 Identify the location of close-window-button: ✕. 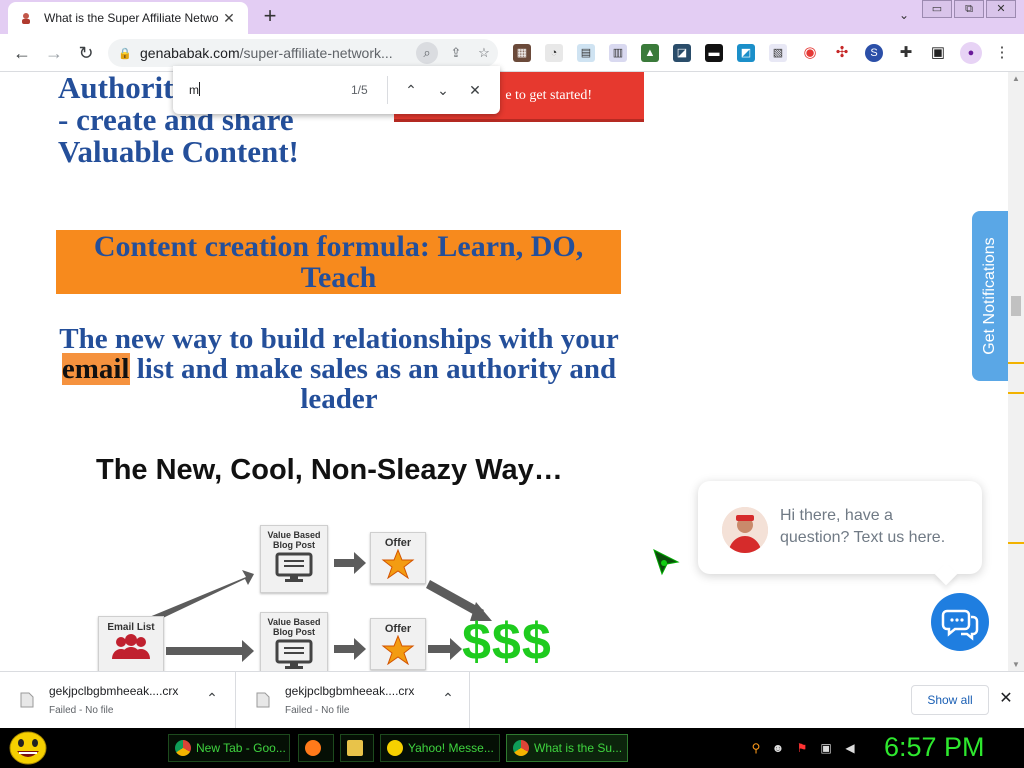
(1001, 9).